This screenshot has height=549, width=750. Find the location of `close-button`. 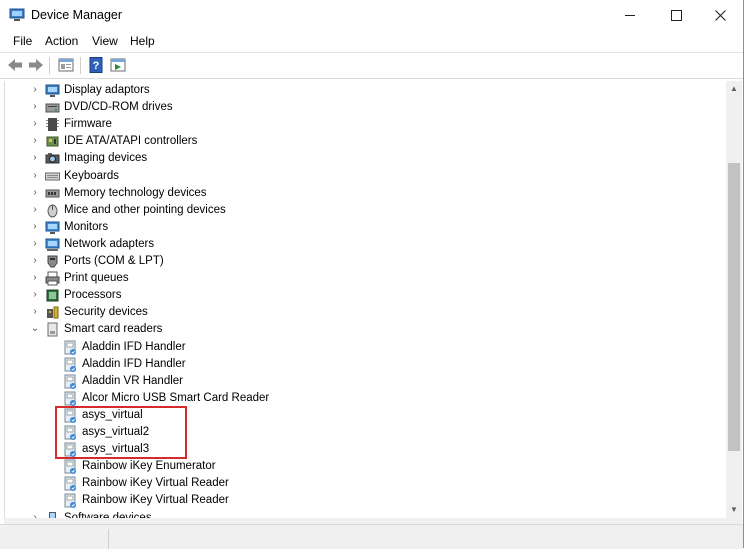

close-button is located at coordinates (720, 15).